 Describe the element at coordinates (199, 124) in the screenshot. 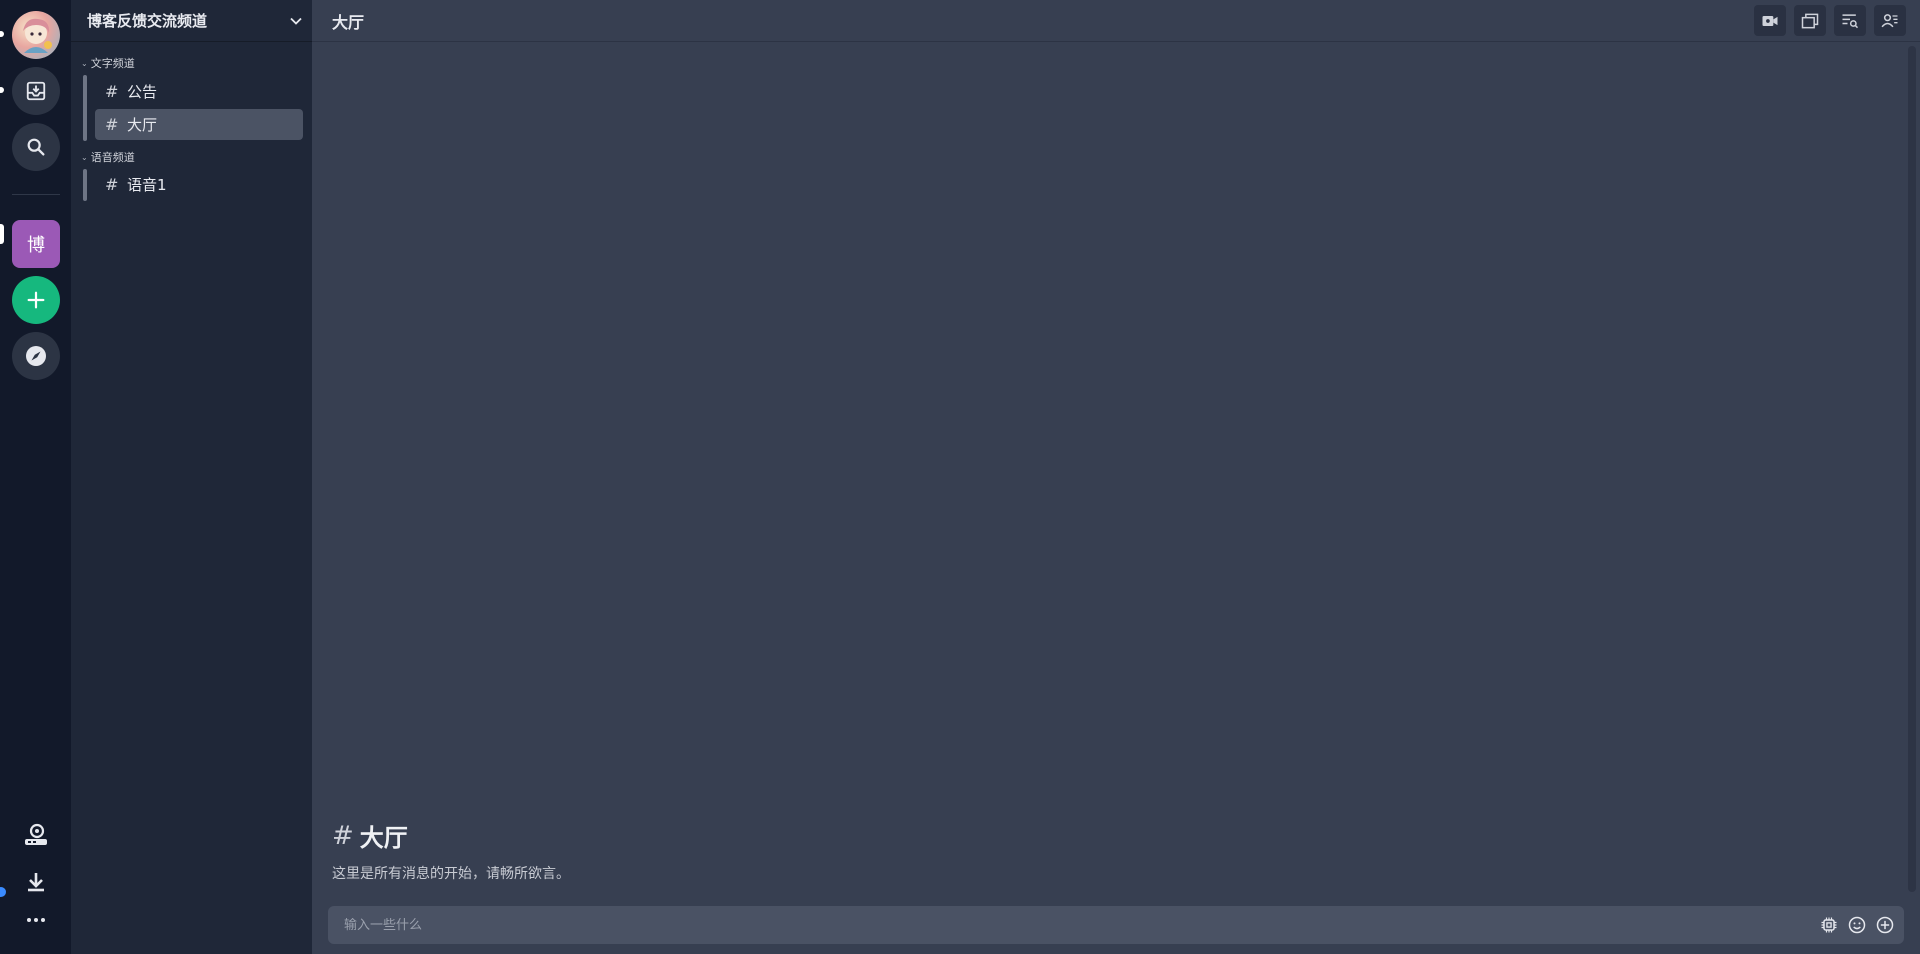

I see `channel-lobby: # 大厅` at that location.